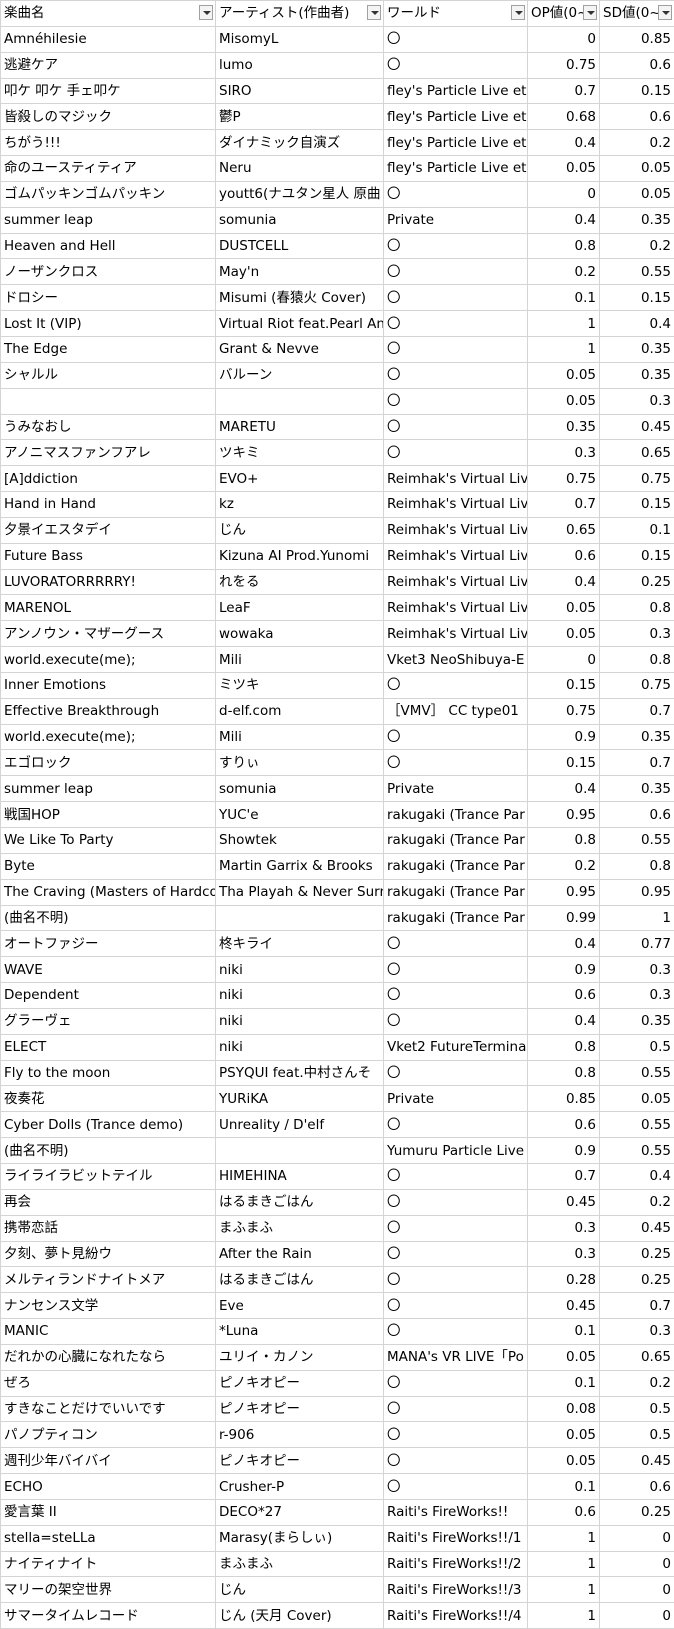 This screenshot has height=1629, width=674. I want to click on cell-song-title: 夕景イエスタデイ, so click(108, 530).